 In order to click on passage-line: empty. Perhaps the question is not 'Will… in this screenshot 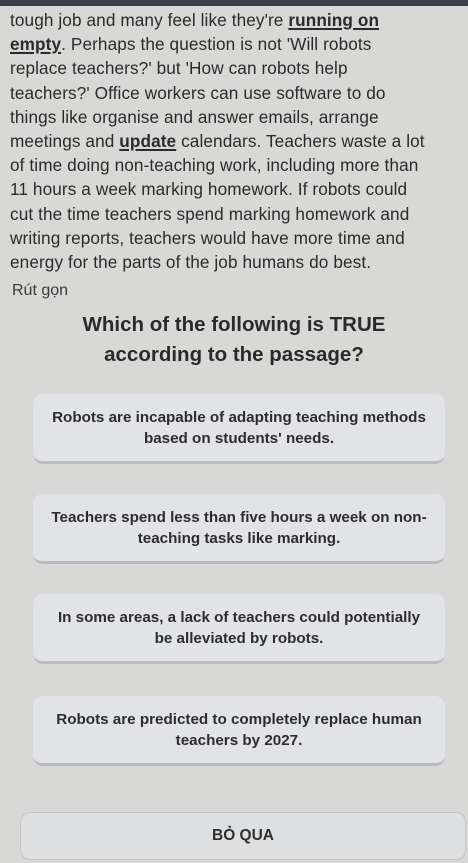, I will do `click(191, 44)`.